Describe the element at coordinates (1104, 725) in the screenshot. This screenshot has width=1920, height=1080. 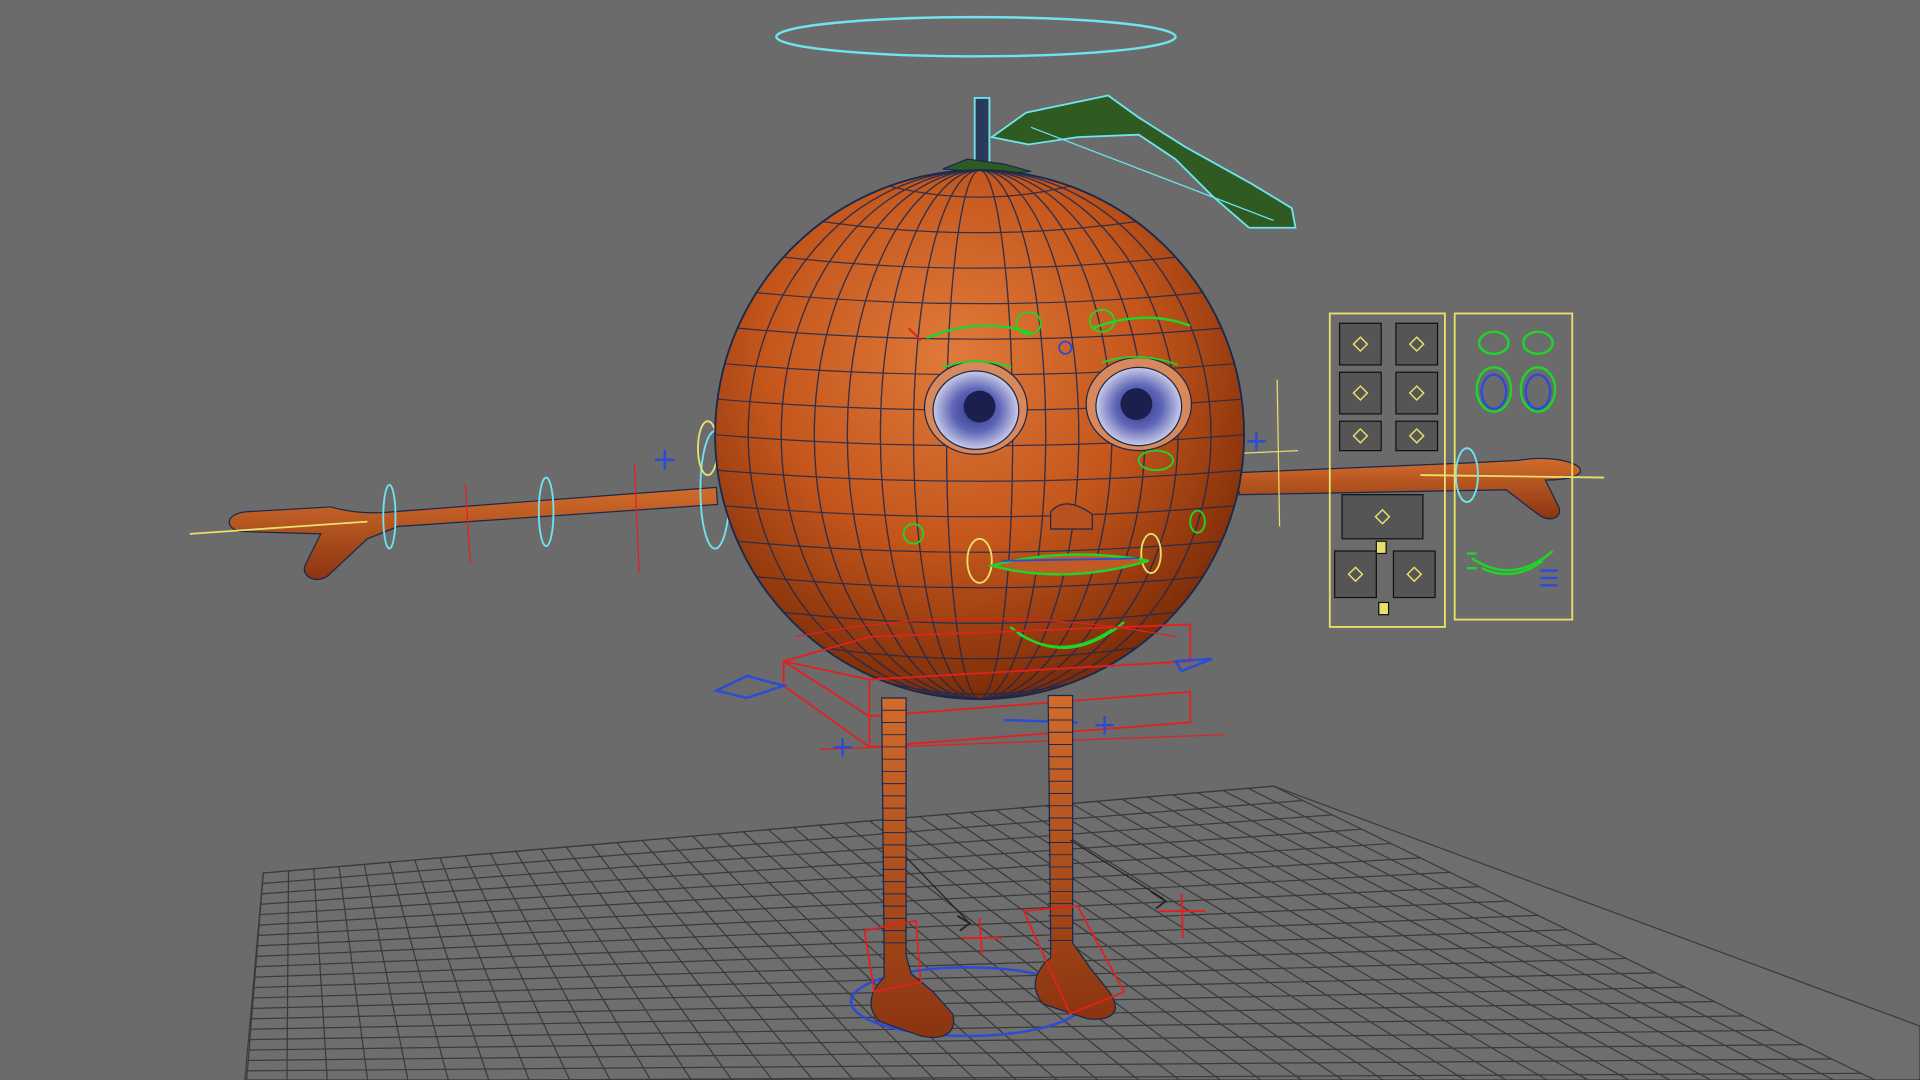
I see `hip-move-icon-right: +` at that location.